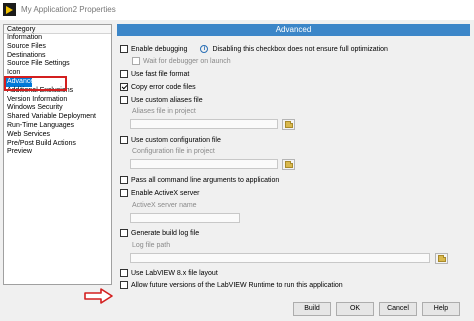 This screenshot has width=474, height=321. I want to click on category-item-destinations: Destinations, so click(57, 56).